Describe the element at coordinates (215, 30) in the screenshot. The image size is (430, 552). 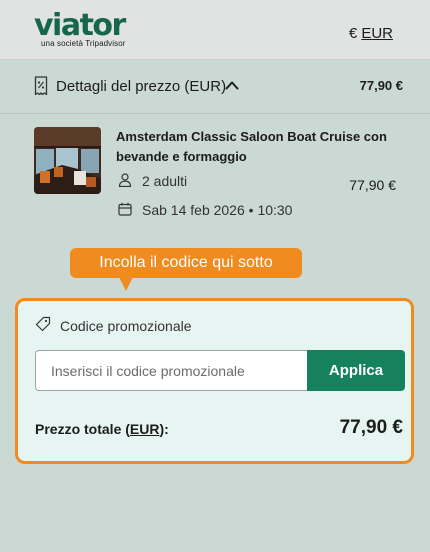
I see `site-header: viator una società Tripadvisor € EUR` at that location.